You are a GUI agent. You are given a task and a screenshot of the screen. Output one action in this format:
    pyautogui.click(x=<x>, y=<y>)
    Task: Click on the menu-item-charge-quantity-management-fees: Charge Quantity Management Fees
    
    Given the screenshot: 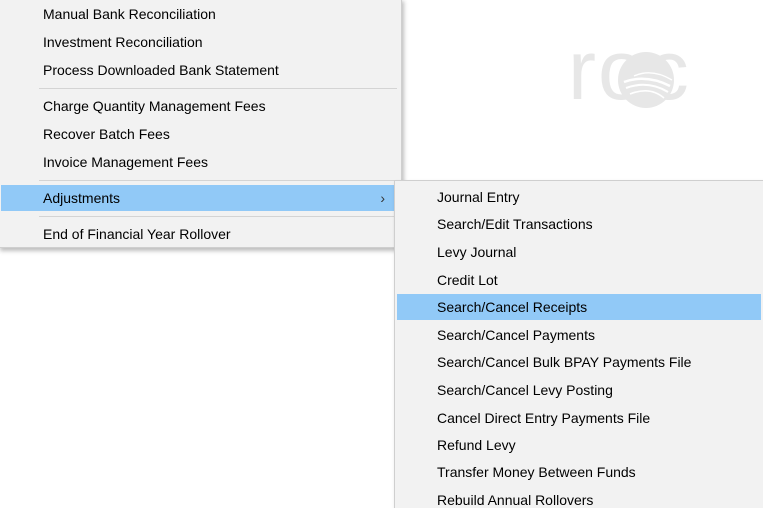 What is the action you would take?
    pyautogui.click(x=200, y=106)
    